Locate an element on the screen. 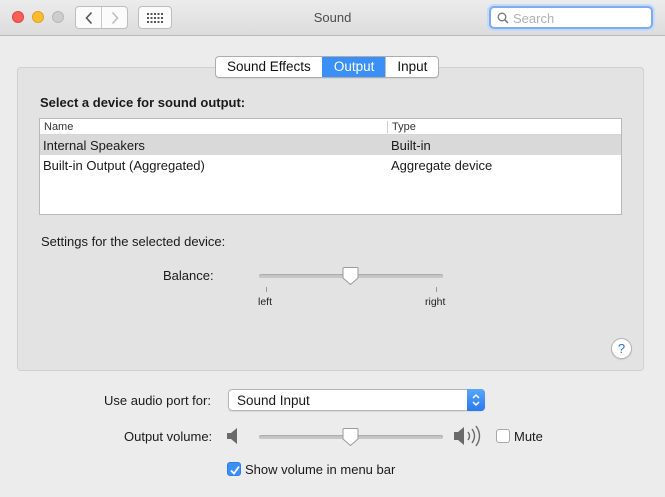 This screenshot has width=665, height=497. device-type: Built-in is located at coordinates (411, 145).